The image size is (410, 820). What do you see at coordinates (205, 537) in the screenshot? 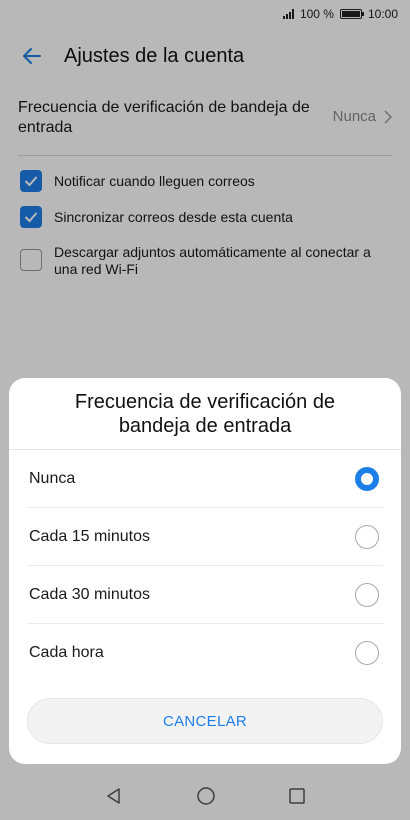
I see `option-cada-15-minutos: Cada 15 minutos` at bounding box center [205, 537].